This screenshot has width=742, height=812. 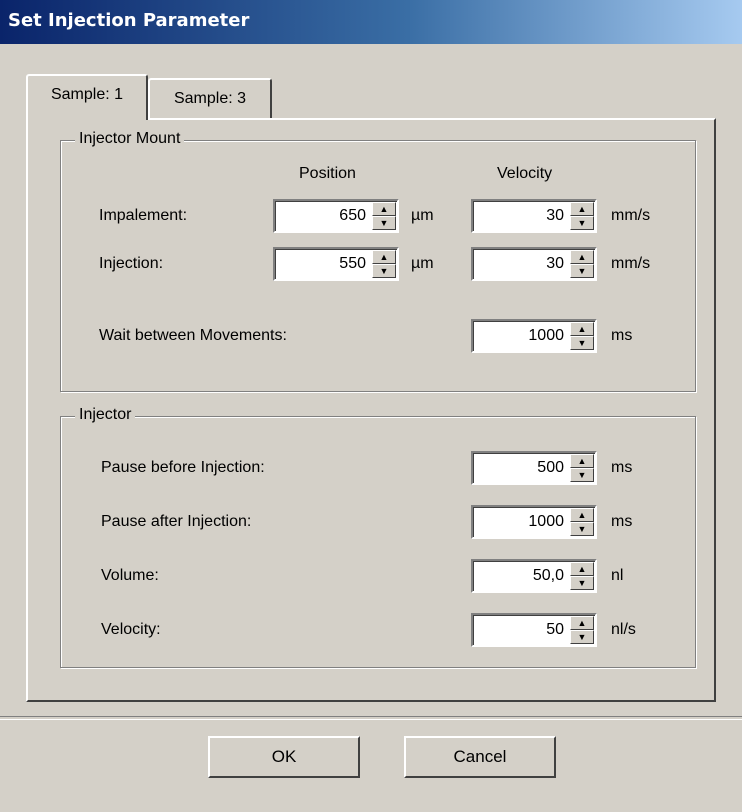 I want to click on tab-sample-3: Sample: 3, so click(x=210, y=99).